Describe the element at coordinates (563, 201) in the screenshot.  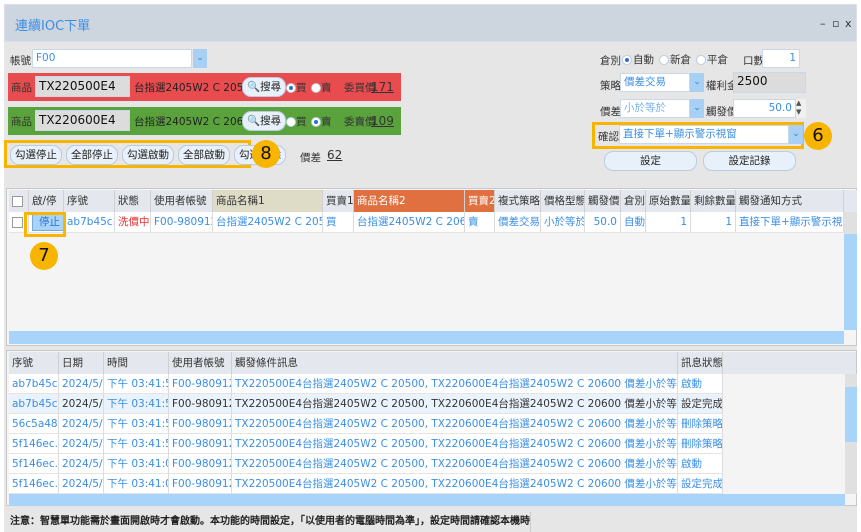
I see `column-header-10: 價格型態` at that location.